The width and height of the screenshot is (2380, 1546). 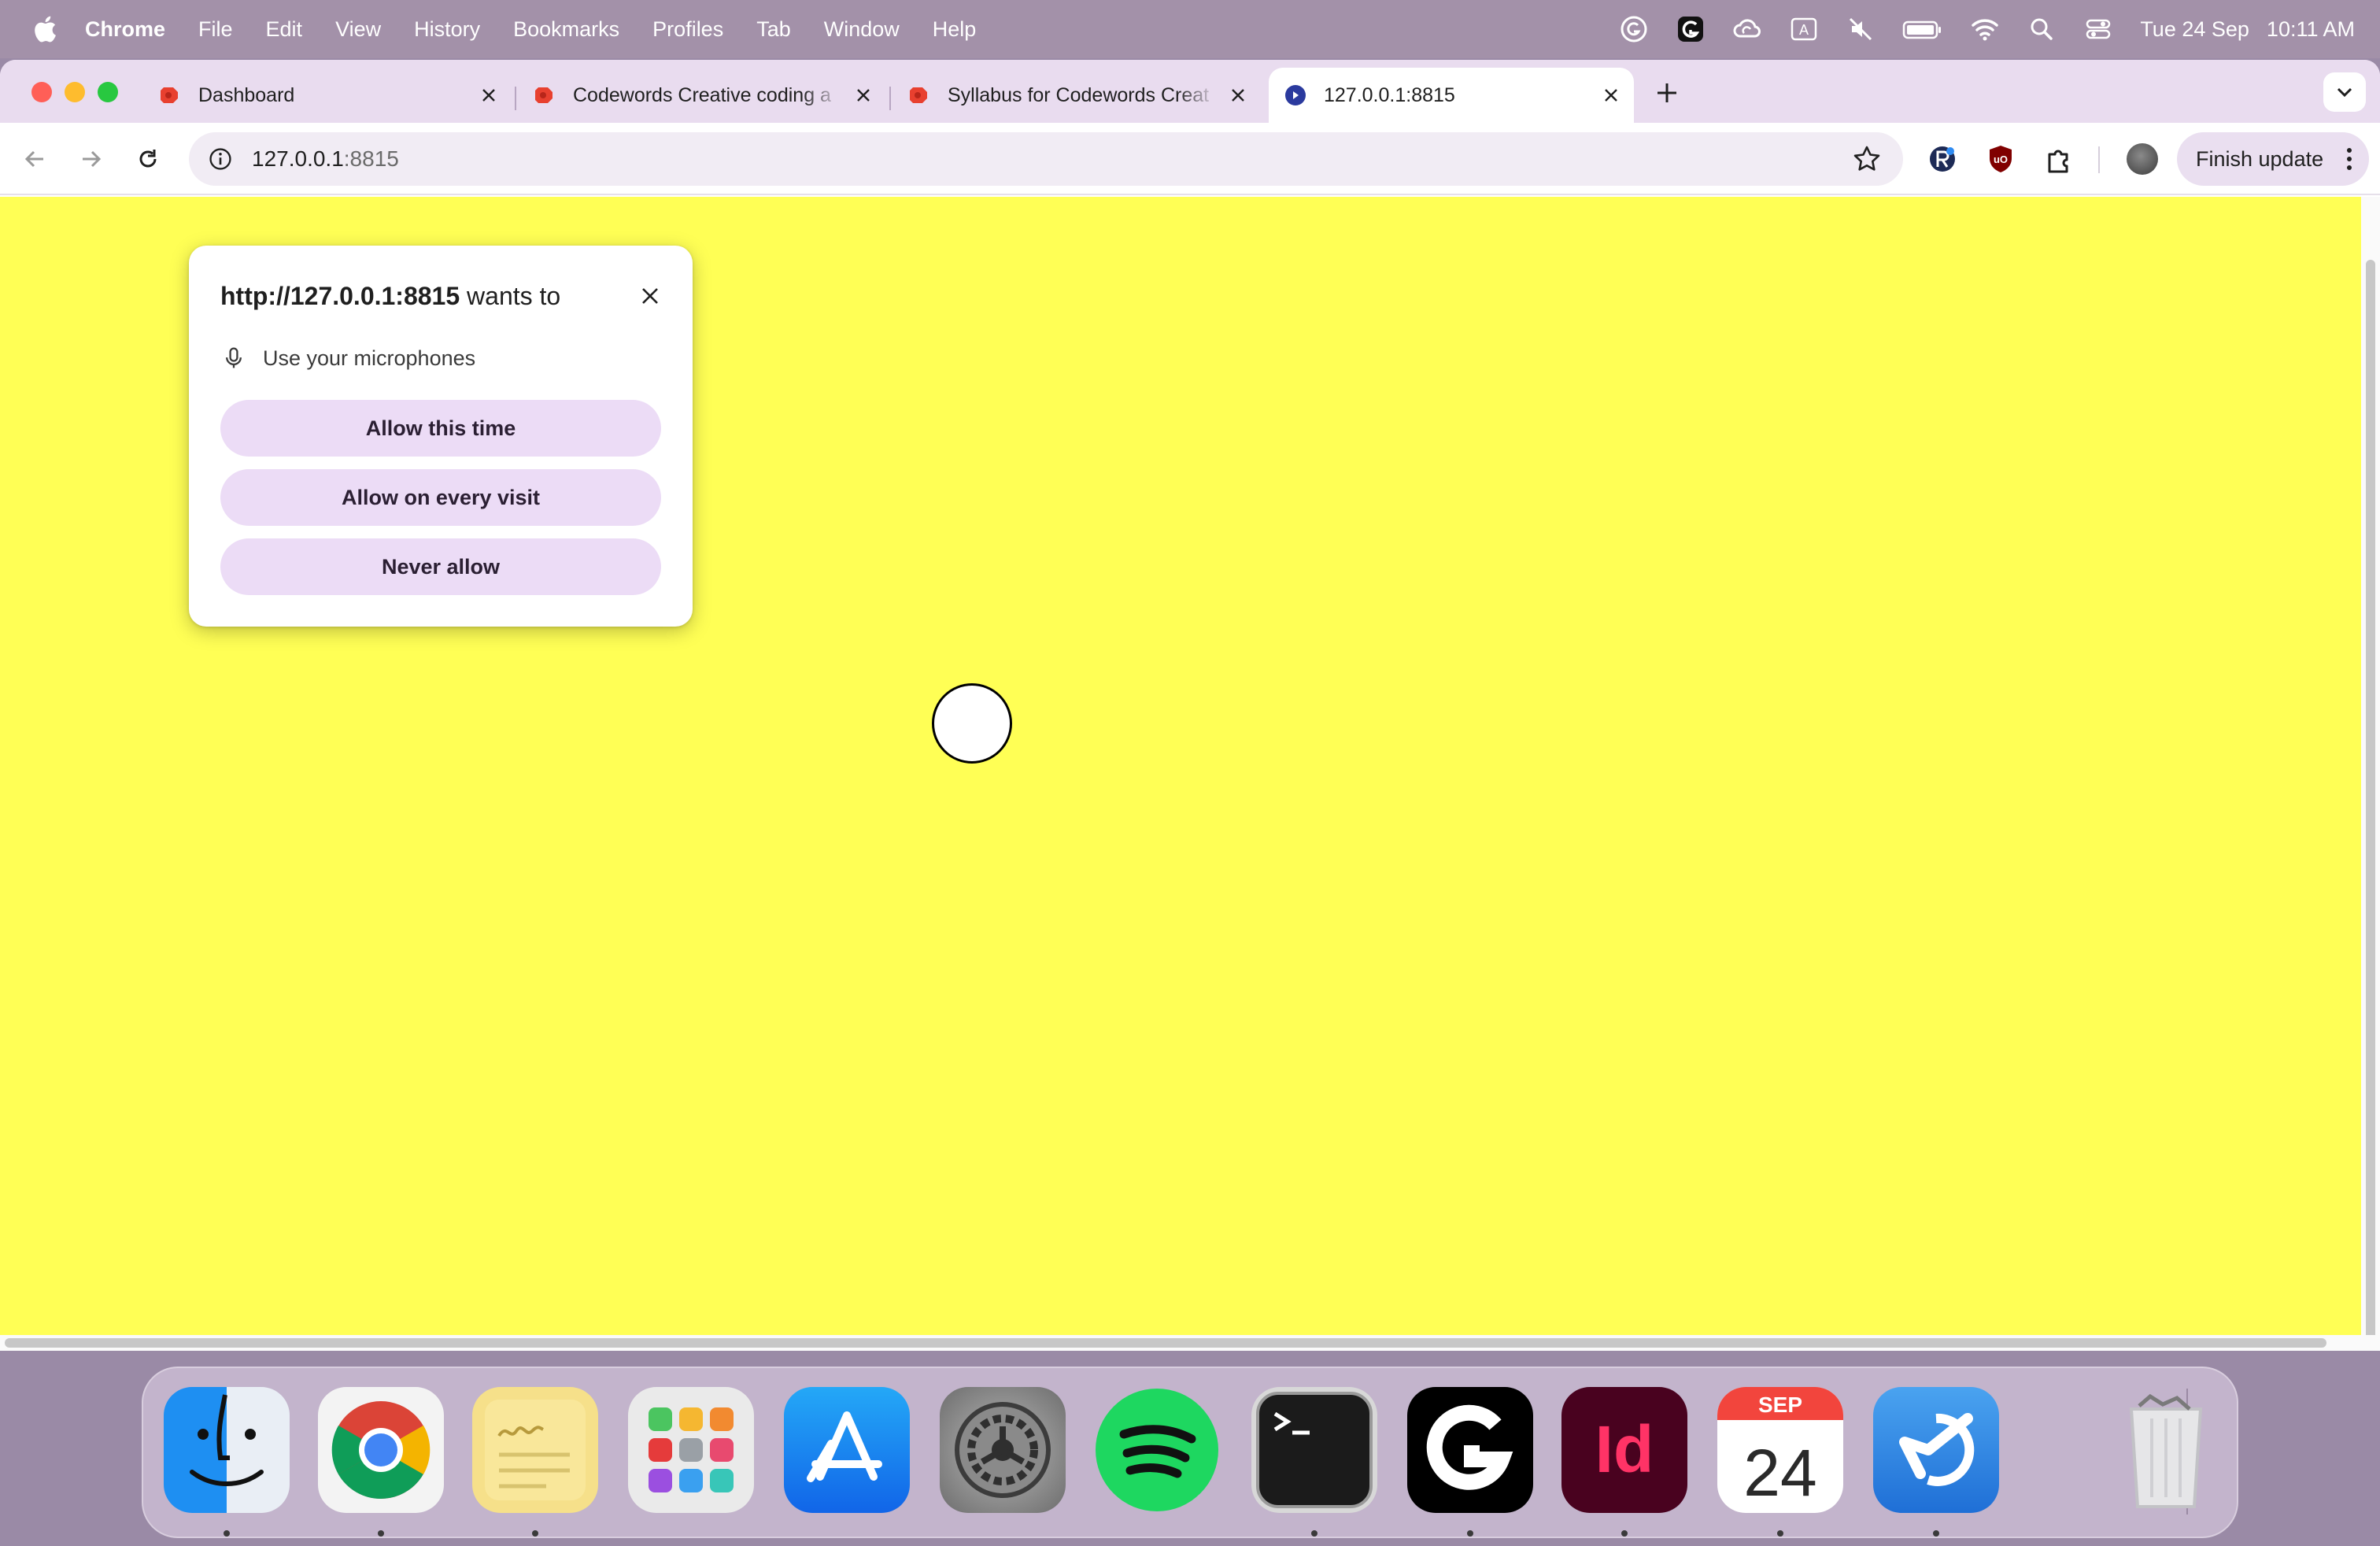 What do you see at coordinates (955, 29) in the screenshot?
I see `menu-help: Help` at bounding box center [955, 29].